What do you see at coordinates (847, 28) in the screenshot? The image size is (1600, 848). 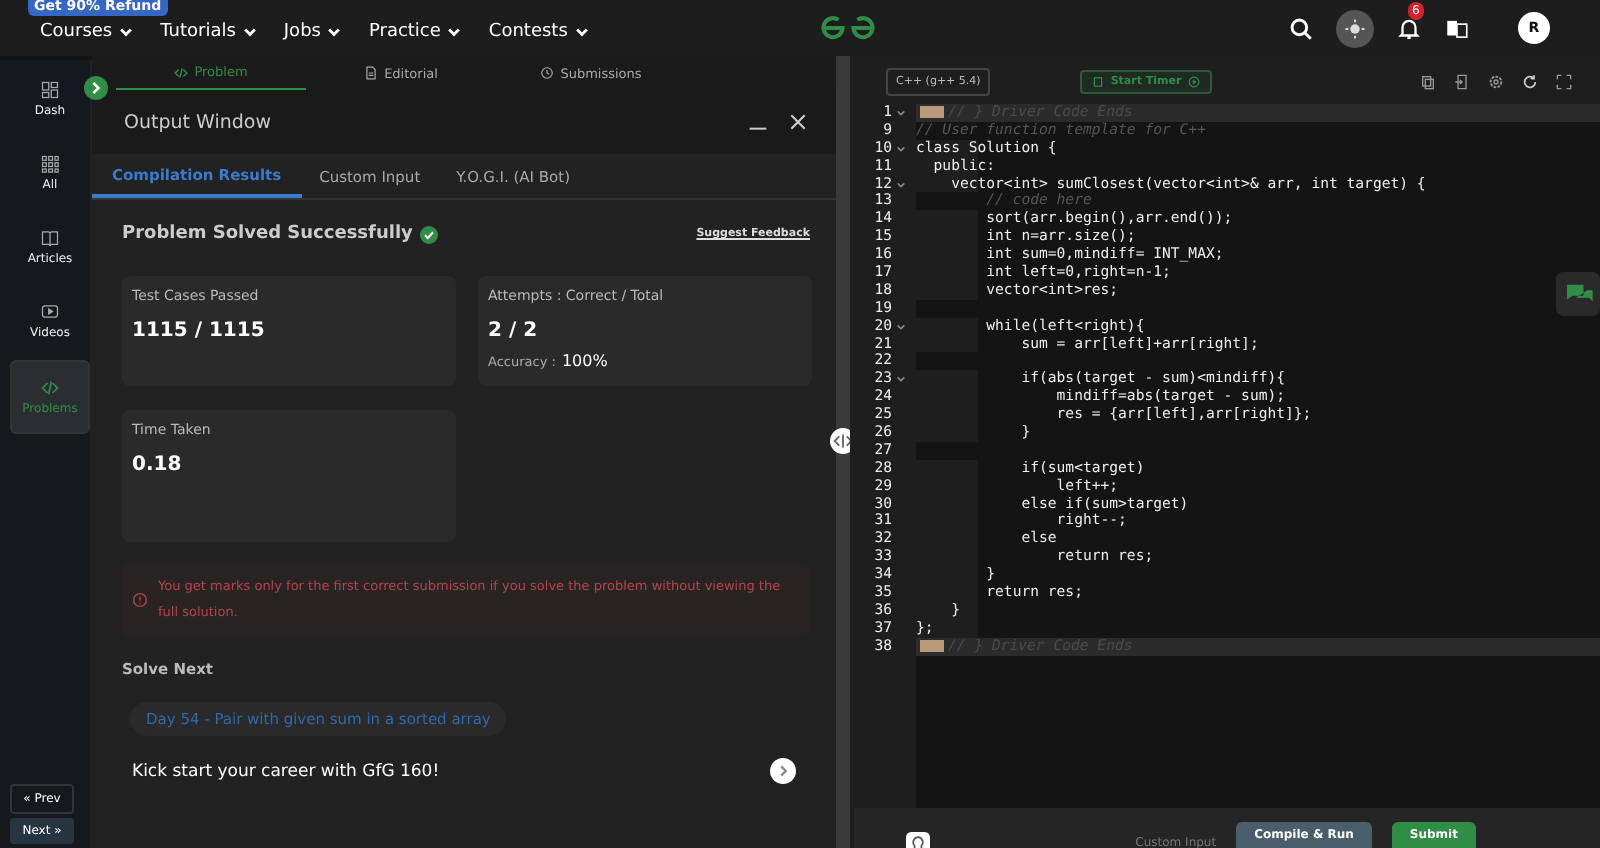 I see `logo-icon` at bounding box center [847, 28].